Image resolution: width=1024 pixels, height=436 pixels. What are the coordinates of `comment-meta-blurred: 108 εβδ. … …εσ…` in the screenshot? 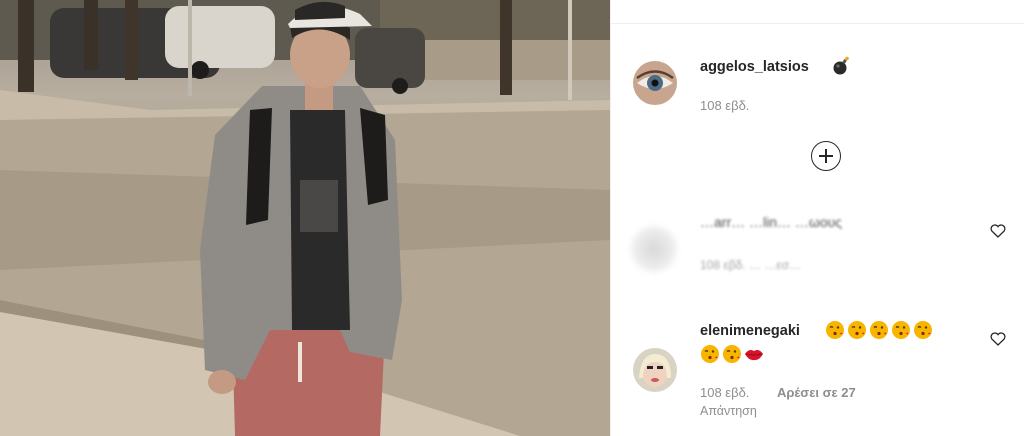 It's located at (751, 265).